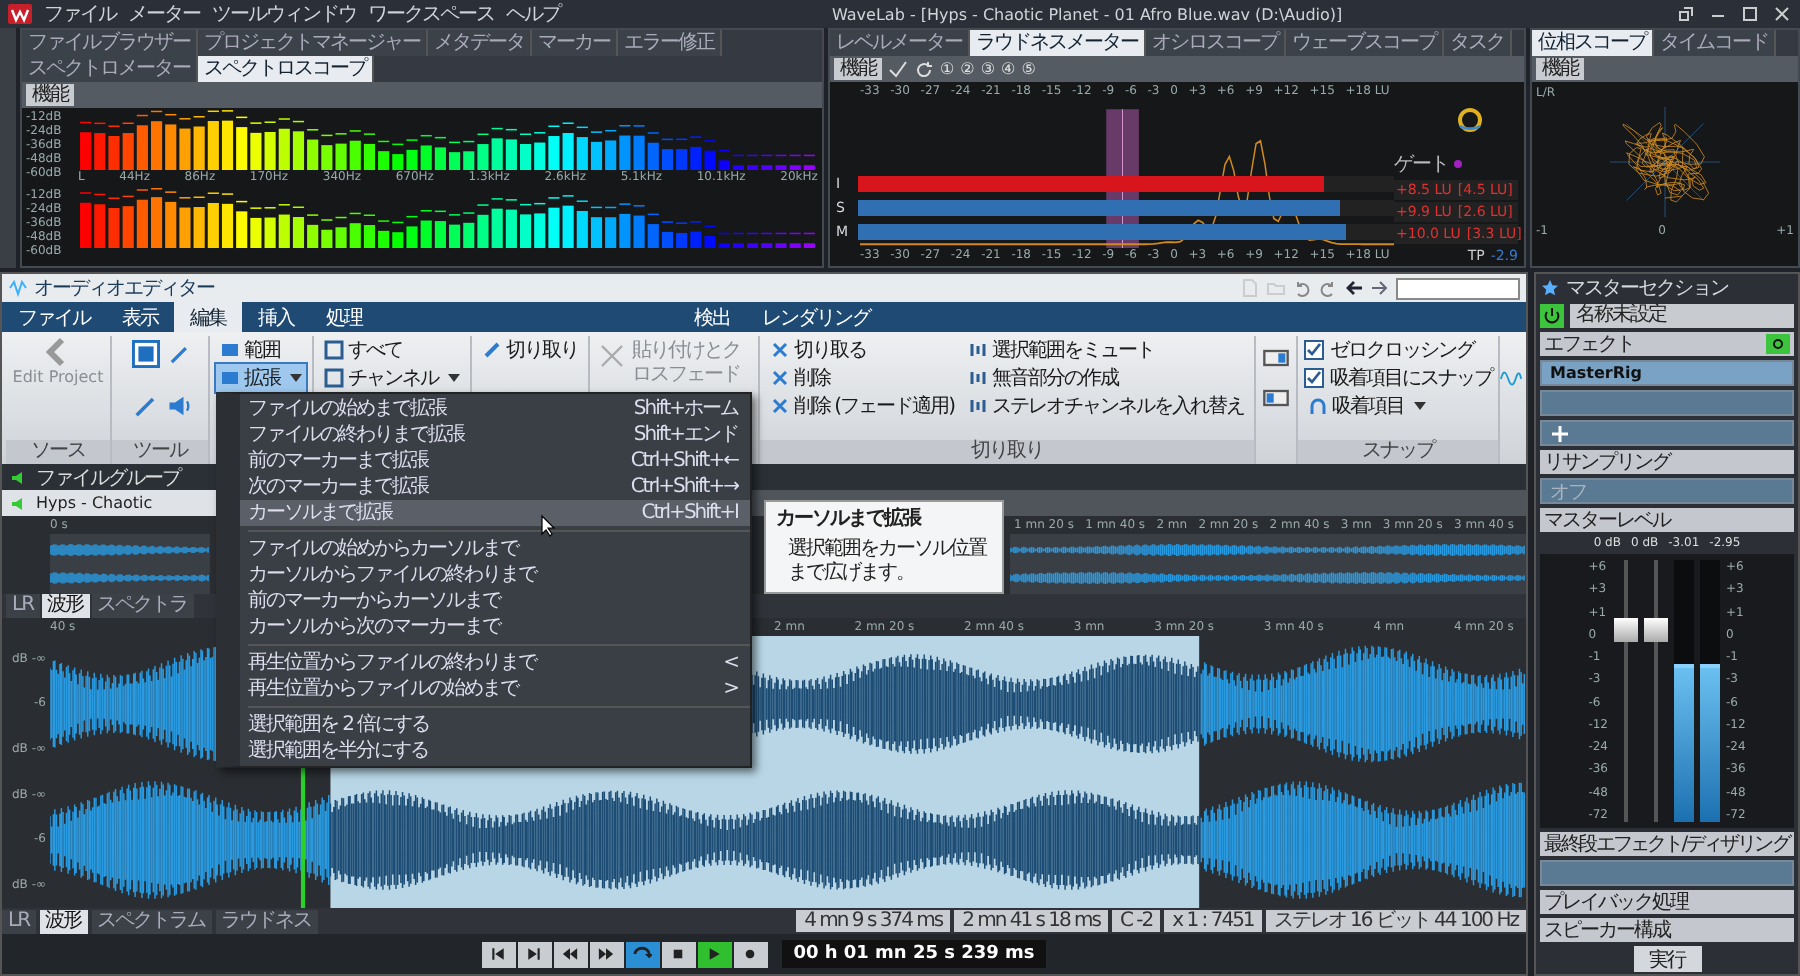  What do you see at coordinates (1458, 164) in the screenshot?
I see `gate-dot-icon` at bounding box center [1458, 164].